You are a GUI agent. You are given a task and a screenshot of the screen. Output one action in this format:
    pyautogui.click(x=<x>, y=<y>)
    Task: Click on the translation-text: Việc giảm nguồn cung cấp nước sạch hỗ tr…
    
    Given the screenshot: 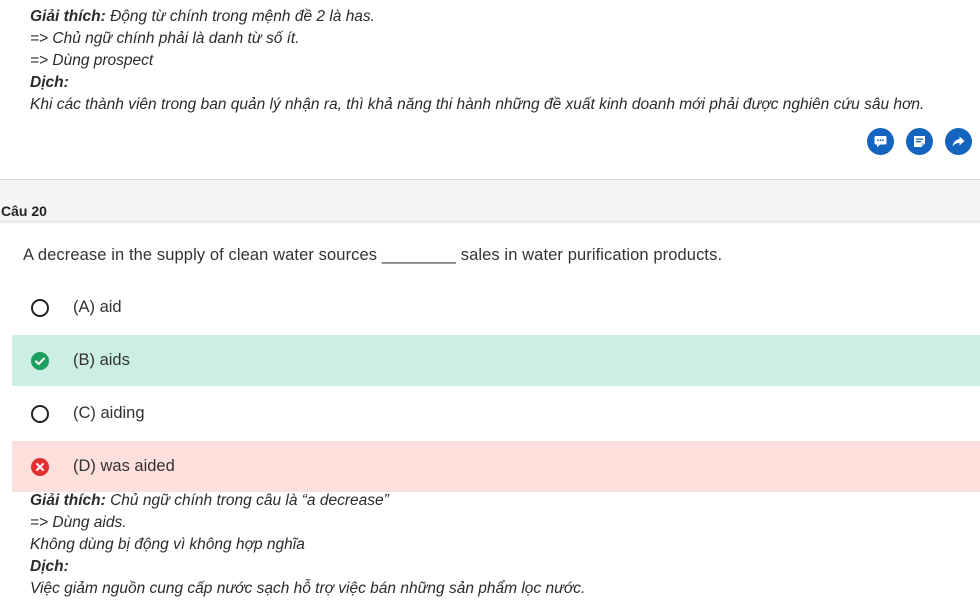 What is the action you would take?
    pyautogui.click(x=308, y=588)
    